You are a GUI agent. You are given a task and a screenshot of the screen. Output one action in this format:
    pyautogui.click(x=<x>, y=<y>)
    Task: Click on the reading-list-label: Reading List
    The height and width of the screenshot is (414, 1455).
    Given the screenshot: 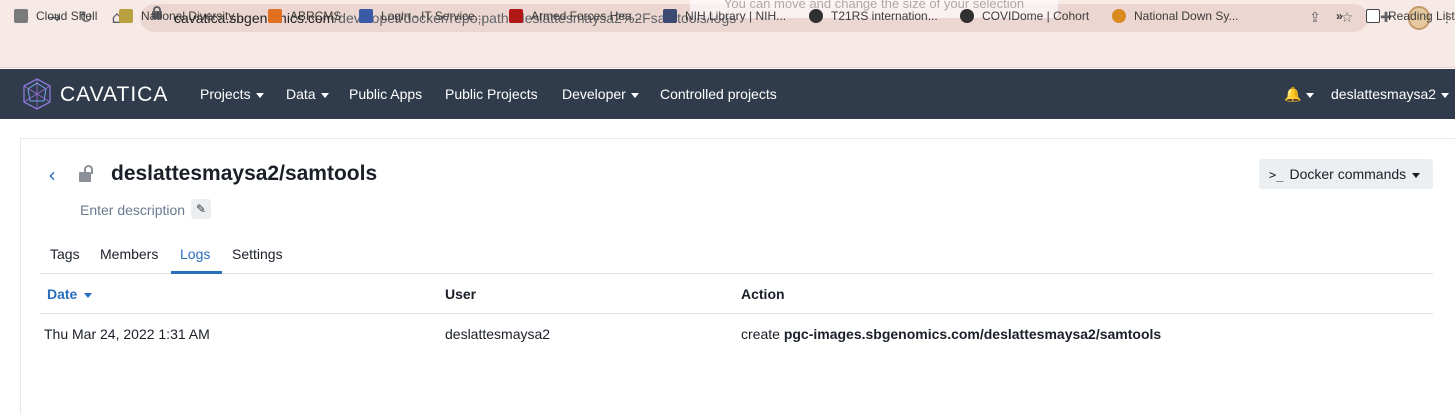 What is the action you would take?
    pyautogui.click(x=1421, y=16)
    